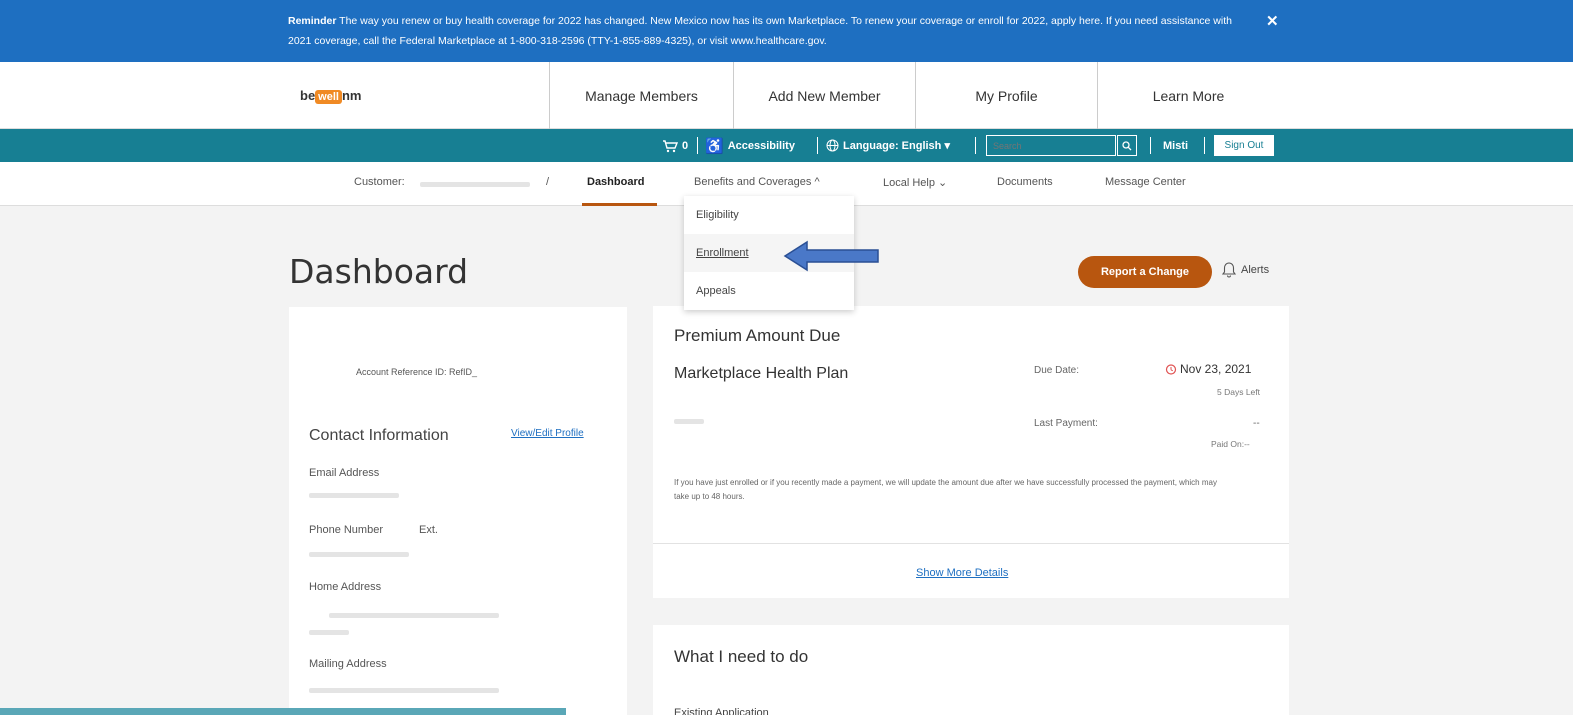 Image resolution: width=1573 pixels, height=715 pixels. Describe the element at coordinates (475, 184) in the screenshot. I see `redacted-customer-name` at that location.